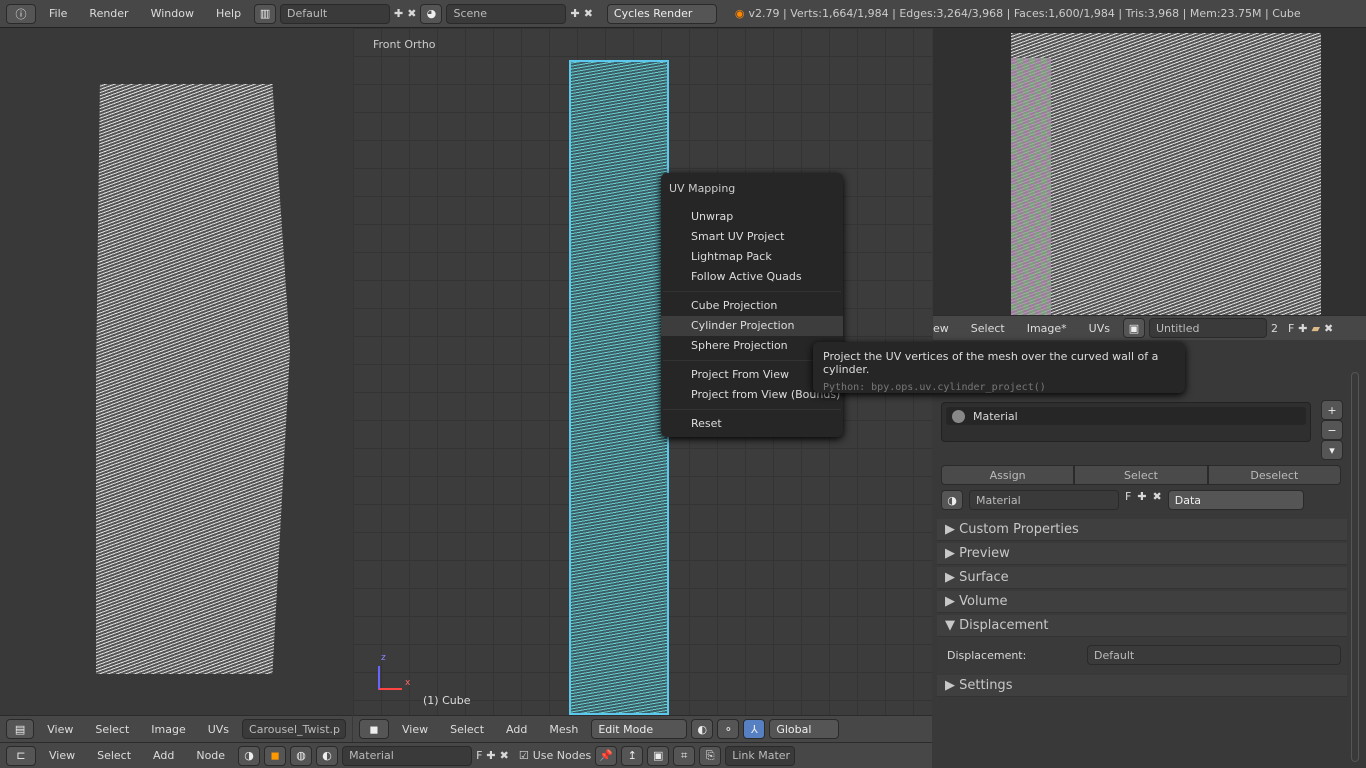 This screenshot has width=1366, height=768. What do you see at coordinates (467, 729) in the screenshot?
I see `vp-menu-select: Select` at bounding box center [467, 729].